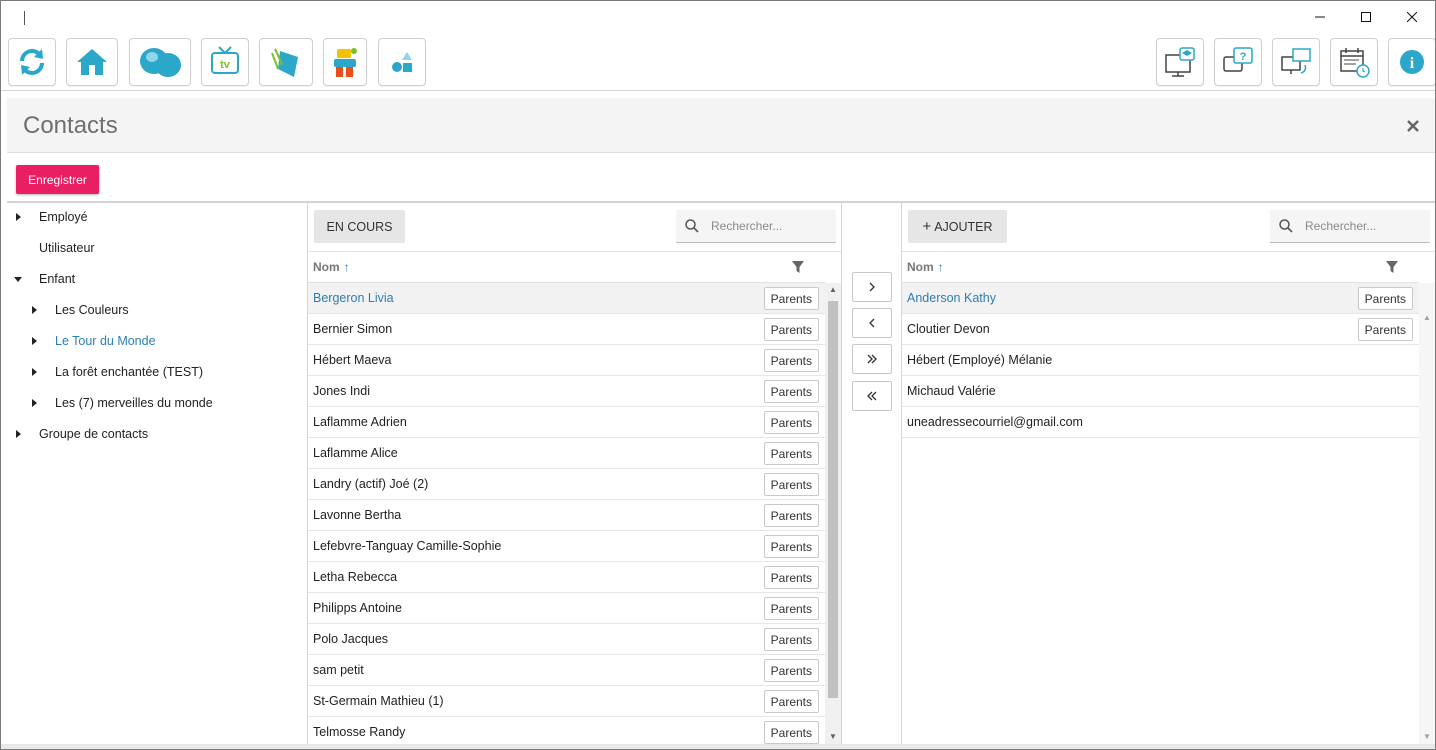 This screenshot has height=750, width=1436. Describe the element at coordinates (766, 226) in the screenshot. I see `left-search-input` at that location.